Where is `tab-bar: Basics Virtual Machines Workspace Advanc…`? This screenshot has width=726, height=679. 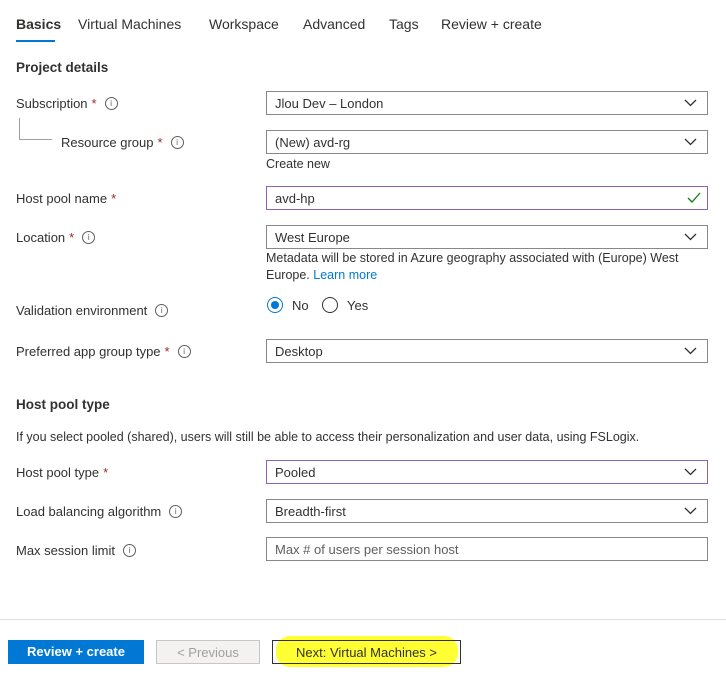 tab-bar: Basics Virtual Machines Workspace Advanc… is located at coordinates (363, 22).